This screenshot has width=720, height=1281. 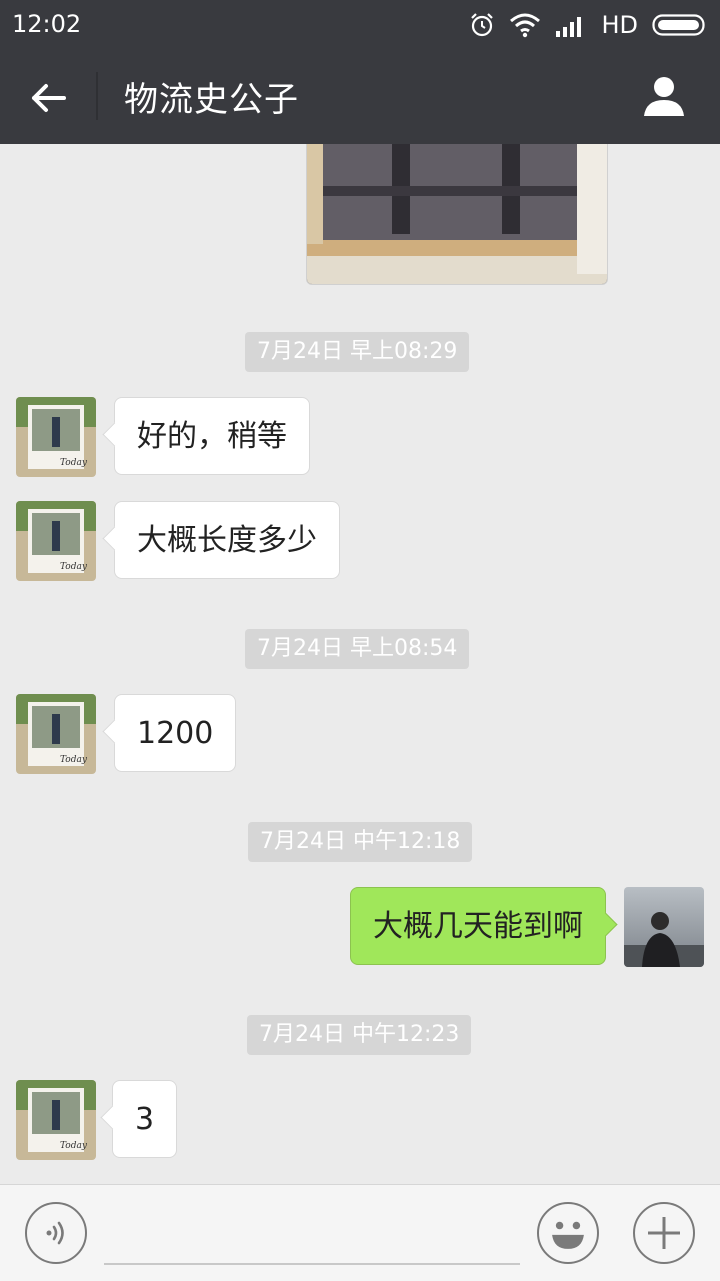 What do you see at coordinates (357, 352) in the screenshot?
I see `timestamp: 7月24日 早上08:29` at bounding box center [357, 352].